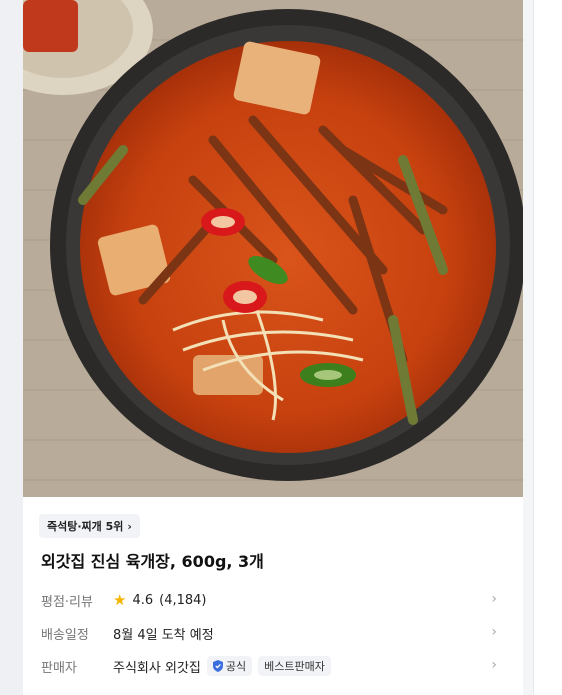  I want to click on seller-label: 판매자, so click(59, 668).